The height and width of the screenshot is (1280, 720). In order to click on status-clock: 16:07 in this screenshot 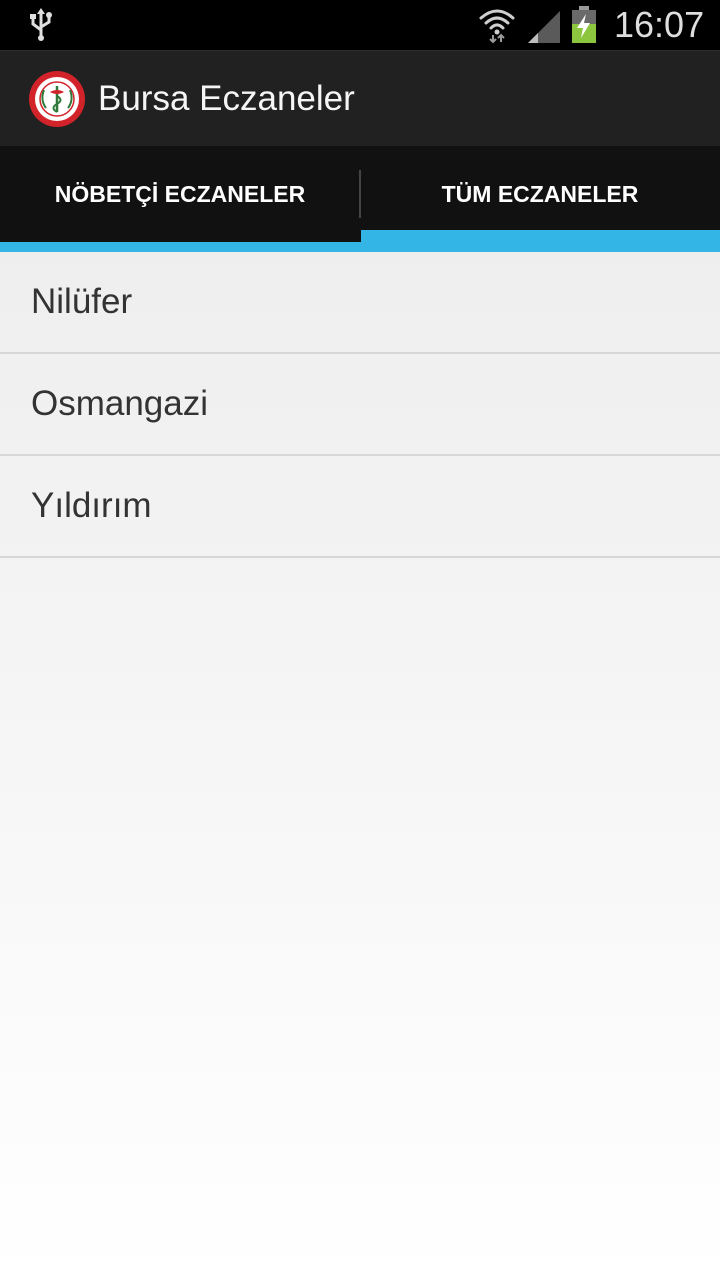, I will do `click(659, 24)`.